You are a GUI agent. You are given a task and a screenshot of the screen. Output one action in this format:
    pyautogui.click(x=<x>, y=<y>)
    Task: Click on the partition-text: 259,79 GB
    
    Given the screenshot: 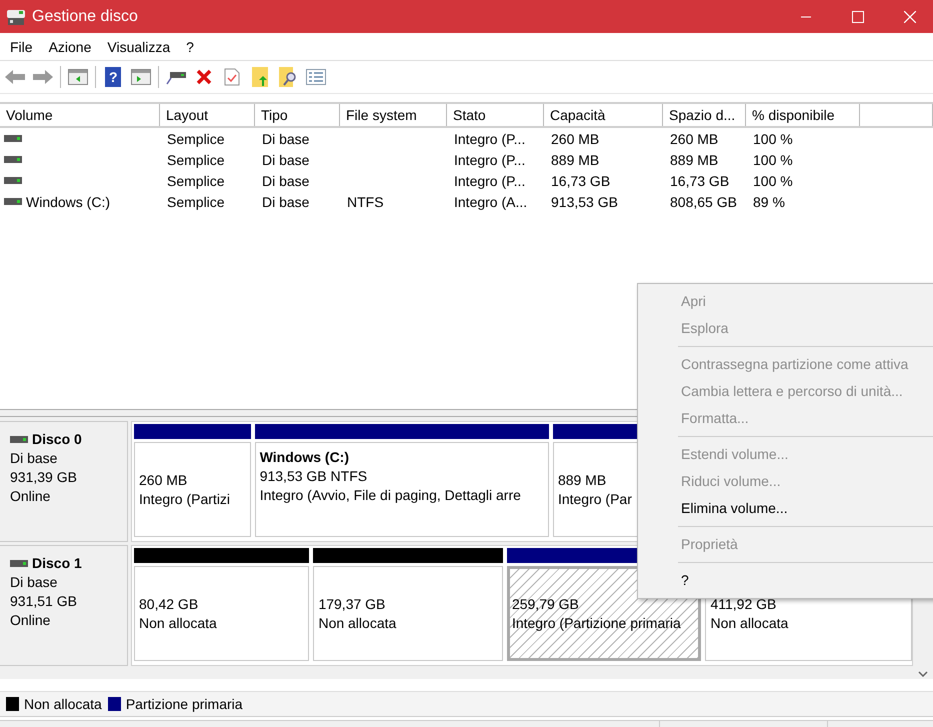 What is the action you would take?
    pyautogui.click(x=545, y=604)
    